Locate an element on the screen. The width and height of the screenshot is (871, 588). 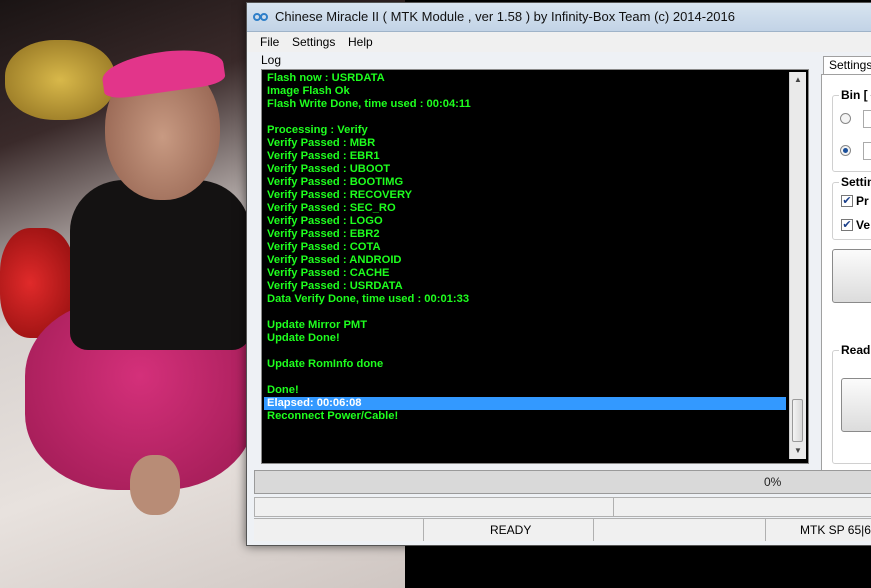
menu-bar: File Settings Help is located at coordinates (559, 42).